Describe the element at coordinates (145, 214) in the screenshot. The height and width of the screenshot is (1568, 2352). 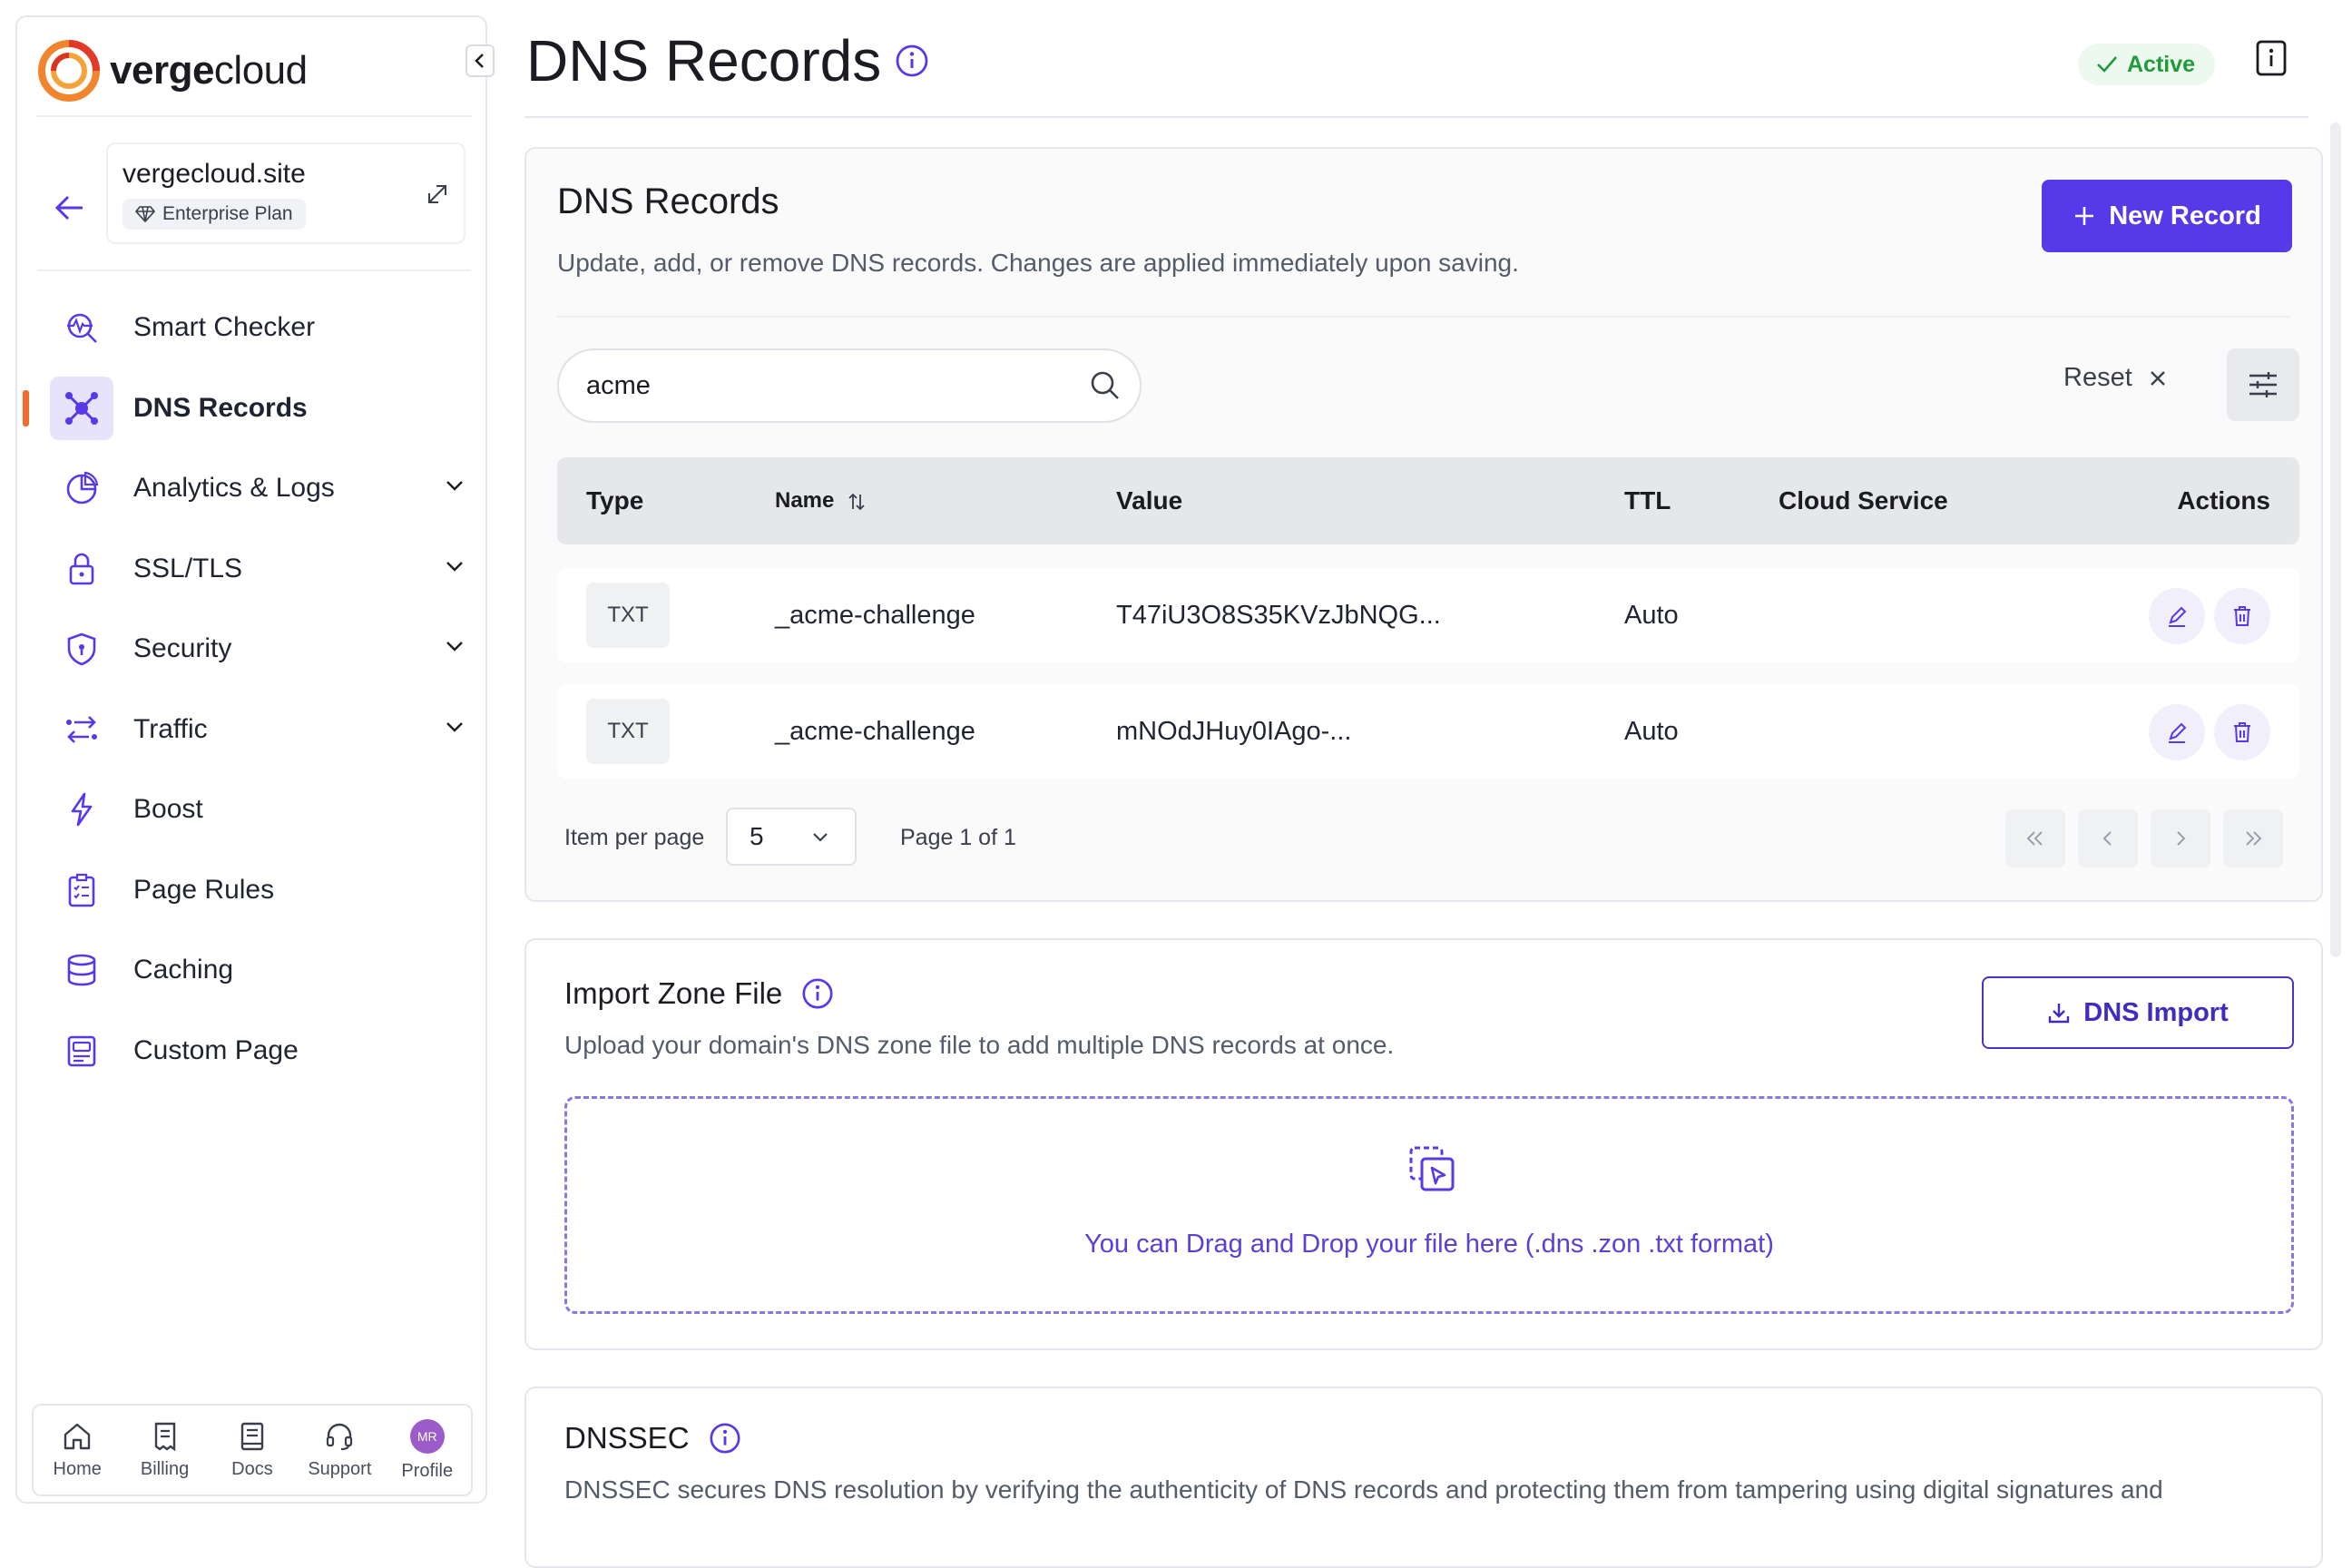
I see `diamond-icon` at that location.